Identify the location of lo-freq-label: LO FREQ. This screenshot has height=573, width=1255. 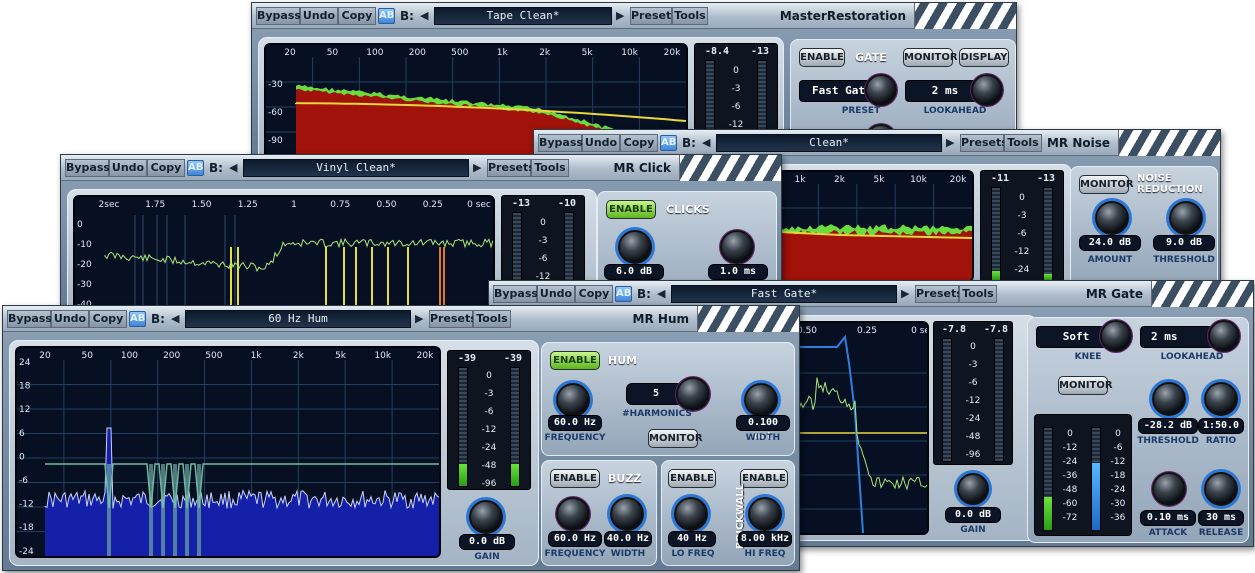
(693, 554).